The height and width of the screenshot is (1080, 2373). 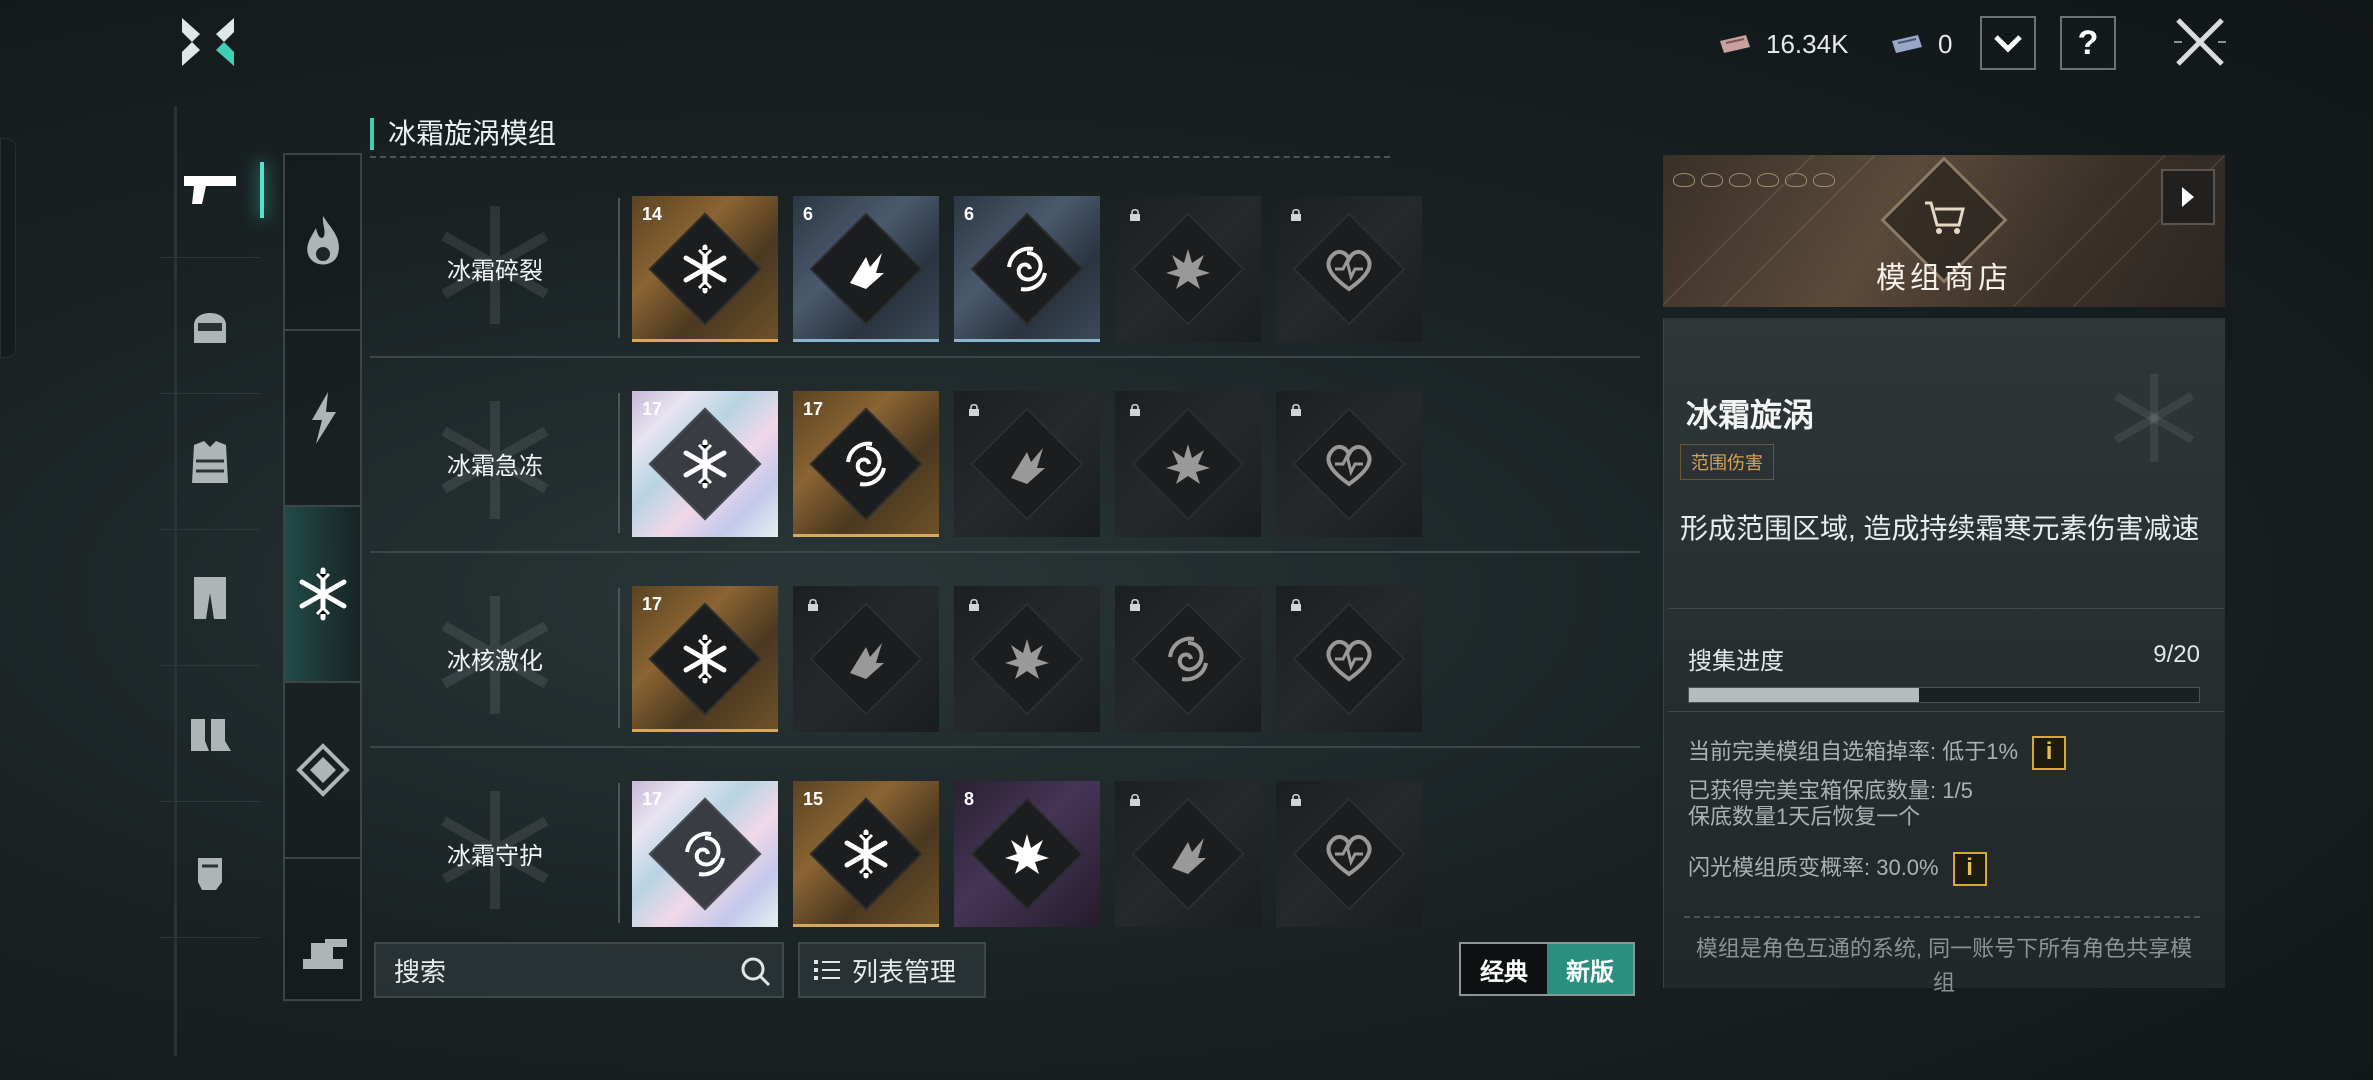 What do you see at coordinates (210, 598) in the screenshot?
I see `rail-item-pants` at bounding box center [210, 598].